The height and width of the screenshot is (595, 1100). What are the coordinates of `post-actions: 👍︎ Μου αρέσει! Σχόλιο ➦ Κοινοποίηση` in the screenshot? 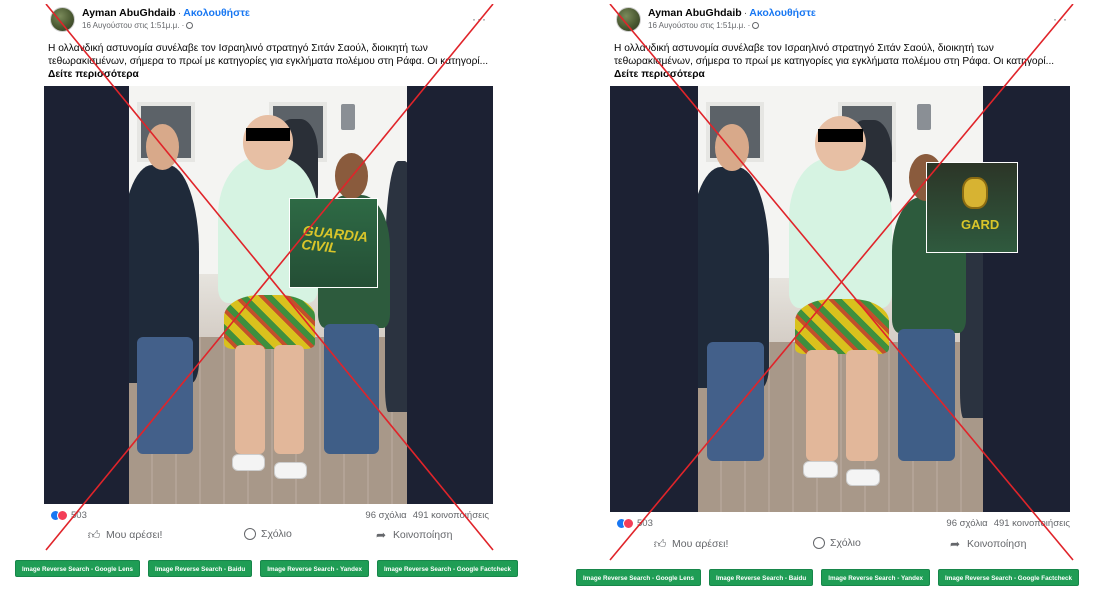 It's located at (843, 547).